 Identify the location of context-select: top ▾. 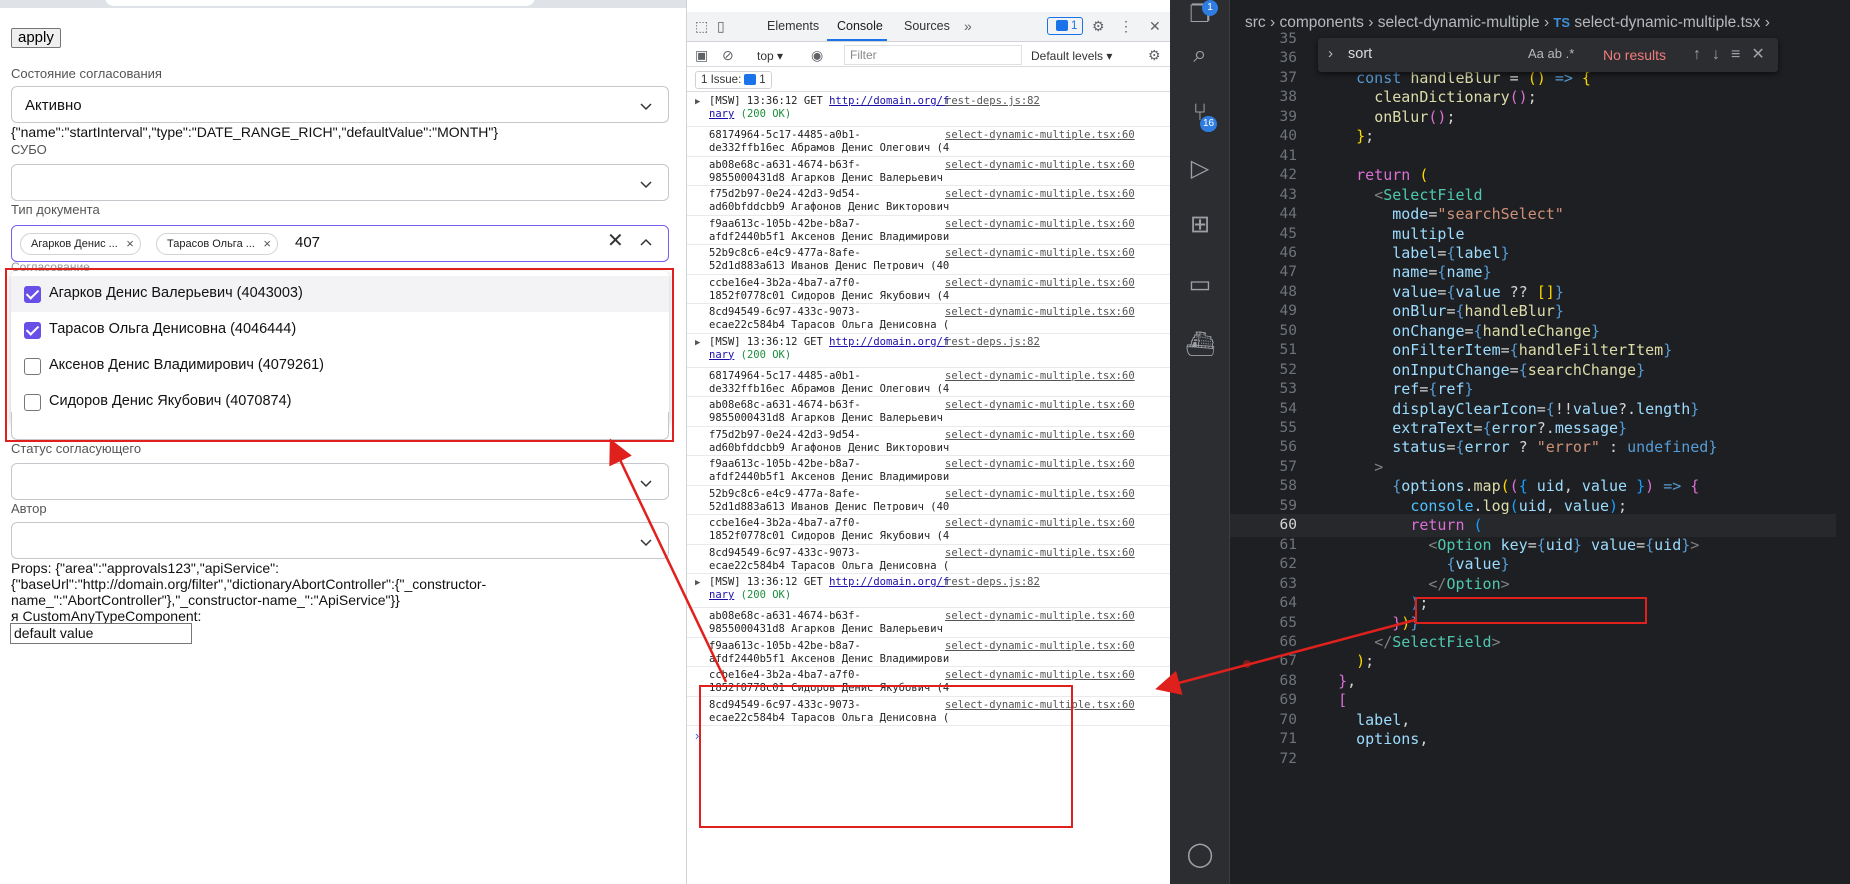
(770, 56).